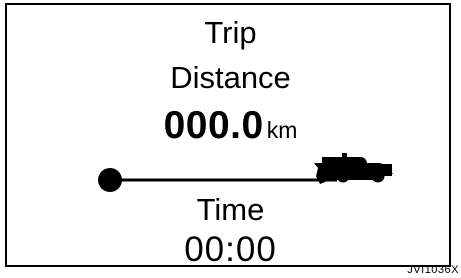 The image size is (461, 278). I want to click on image-code: JVI1036X, so click(433, 270).